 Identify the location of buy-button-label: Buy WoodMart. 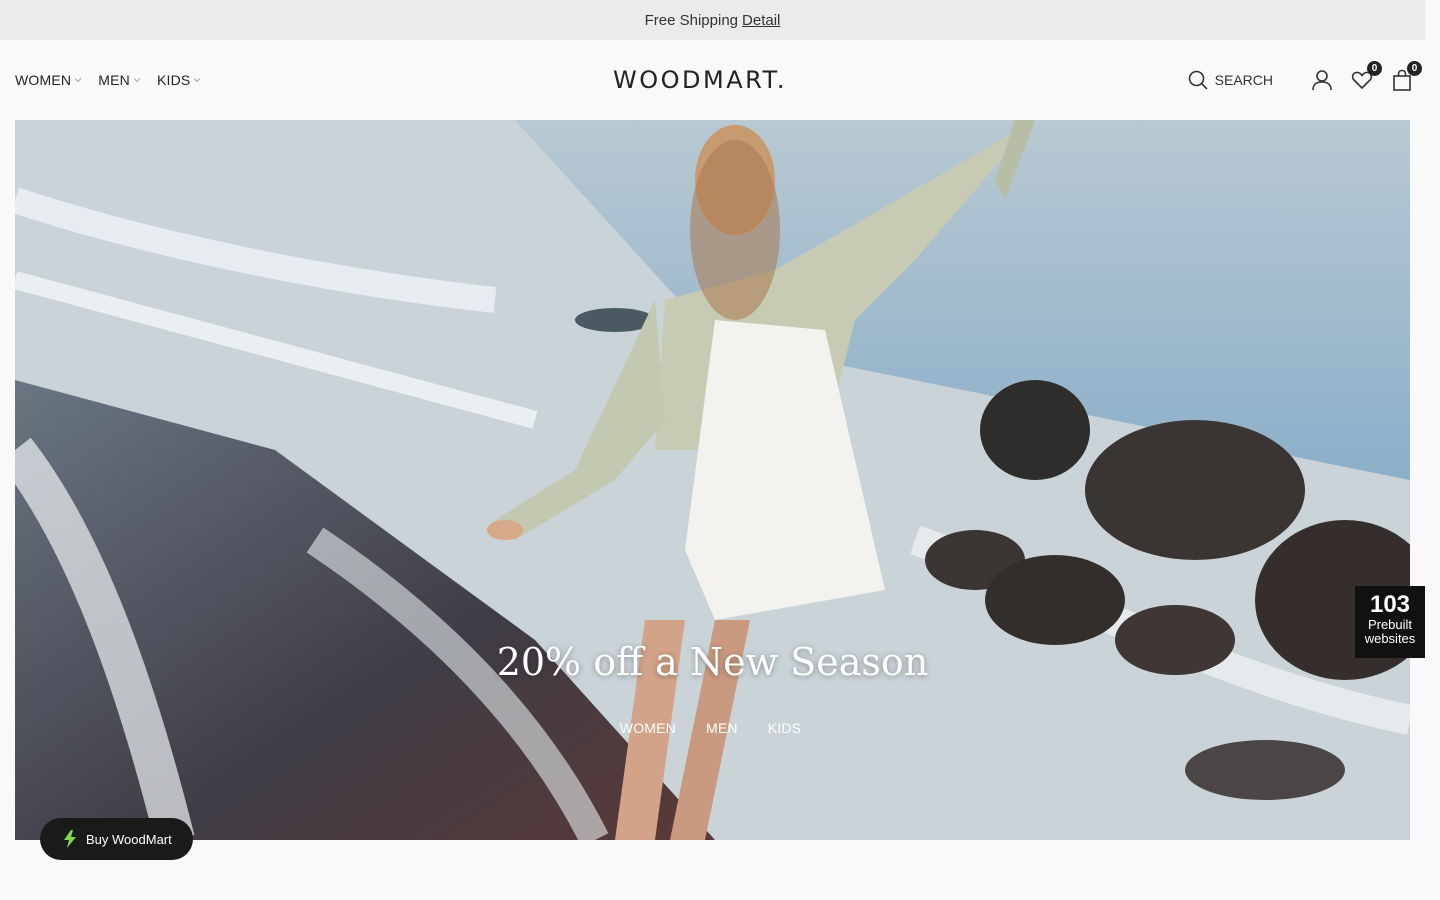
(129, 839).